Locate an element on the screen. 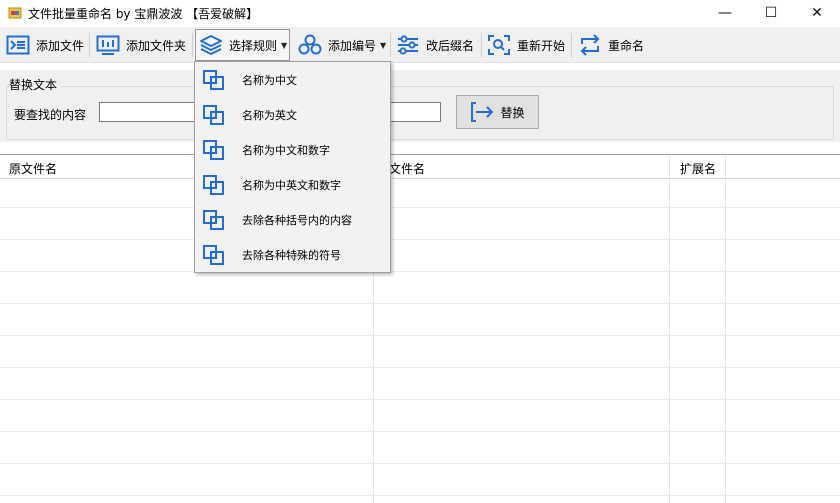  find-label: 要查找的内容 is located at coordinates (50, 115).